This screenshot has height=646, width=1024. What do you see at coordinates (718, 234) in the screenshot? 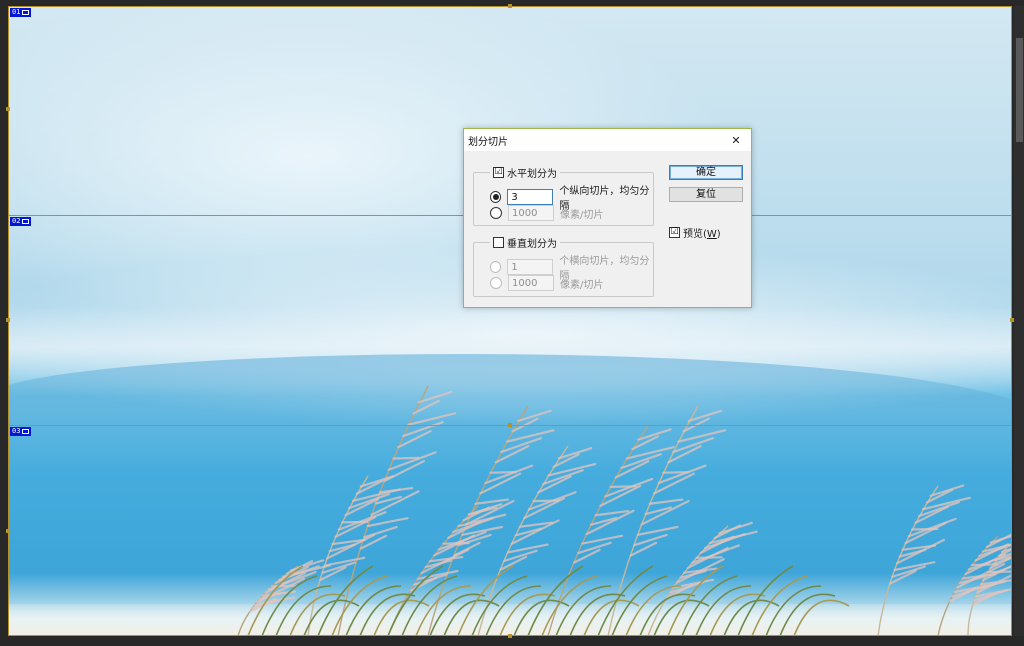
I see `preview-label-suffix: )` at bounding box center [718, 234].